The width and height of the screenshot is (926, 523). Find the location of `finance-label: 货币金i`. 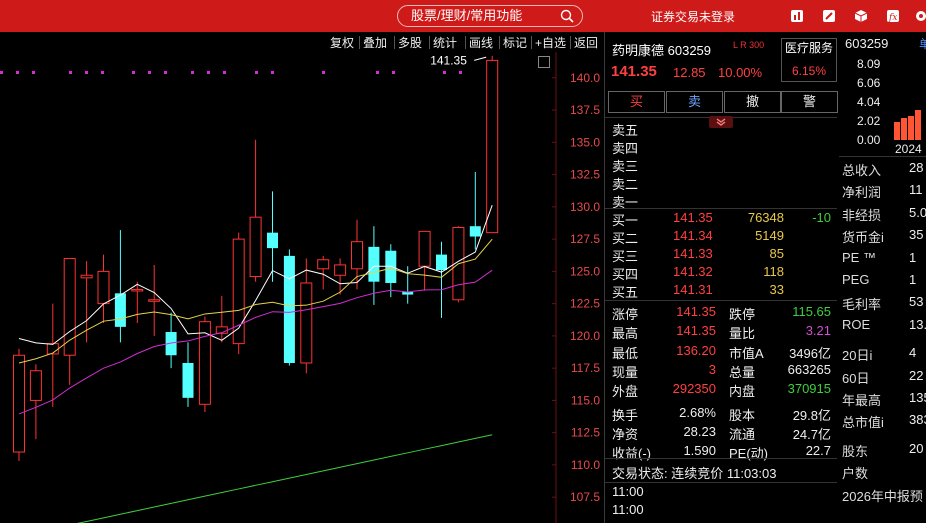

finance-label: 货币金i is located at coordinates (863, 236).